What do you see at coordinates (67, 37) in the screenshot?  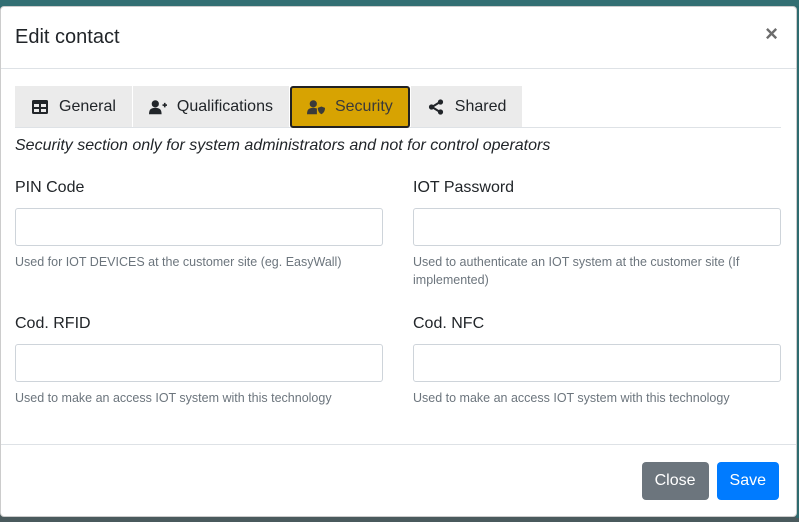 I see `modal-title: Edit contact` at bounding box center [67, 37].